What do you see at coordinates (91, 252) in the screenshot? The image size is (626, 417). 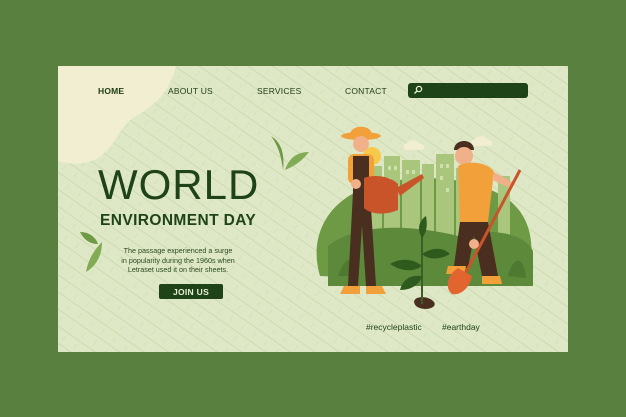 I see `leaf-sprig-icon` at bounding box center [91, 252].